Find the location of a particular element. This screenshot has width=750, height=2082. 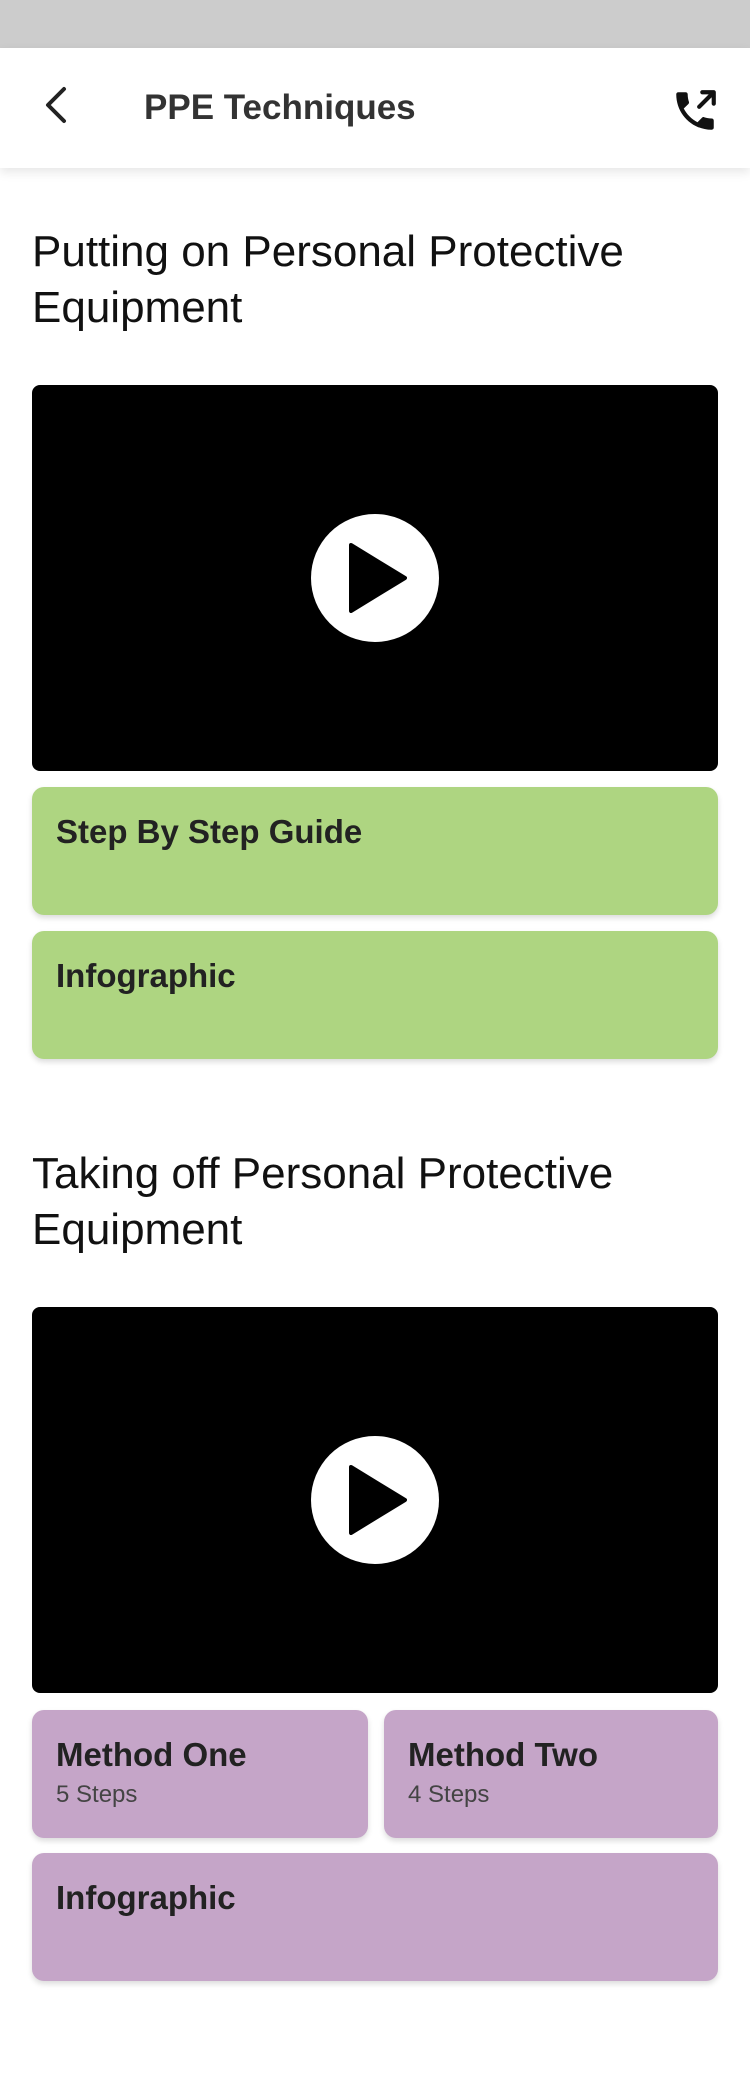

chevron-left-icon is located at coordinates (56, 105).